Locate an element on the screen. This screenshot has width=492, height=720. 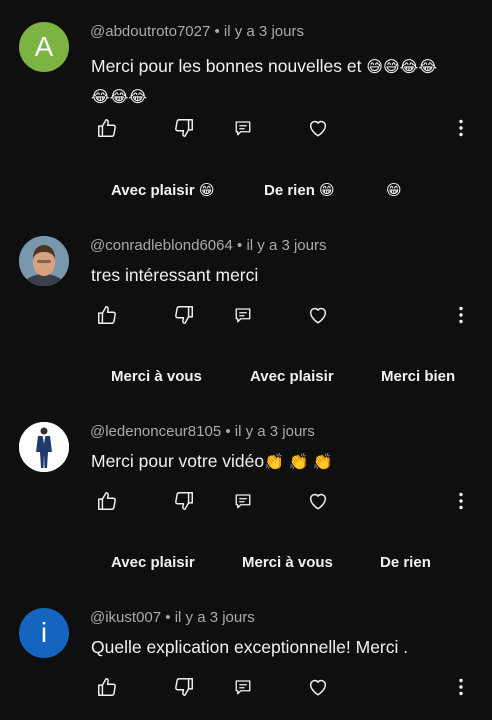
comment-text-line: Merci pour votre vidéo is located at coordinates (178, 461).